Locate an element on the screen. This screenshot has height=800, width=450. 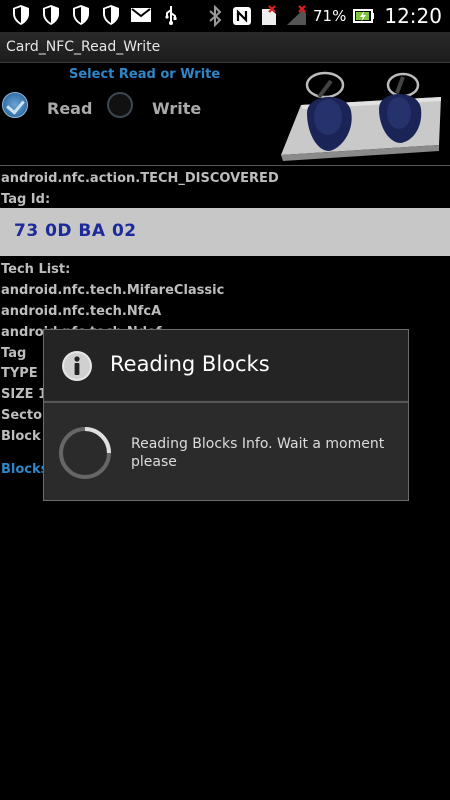
write-radio is located at coordinates (120, 105).